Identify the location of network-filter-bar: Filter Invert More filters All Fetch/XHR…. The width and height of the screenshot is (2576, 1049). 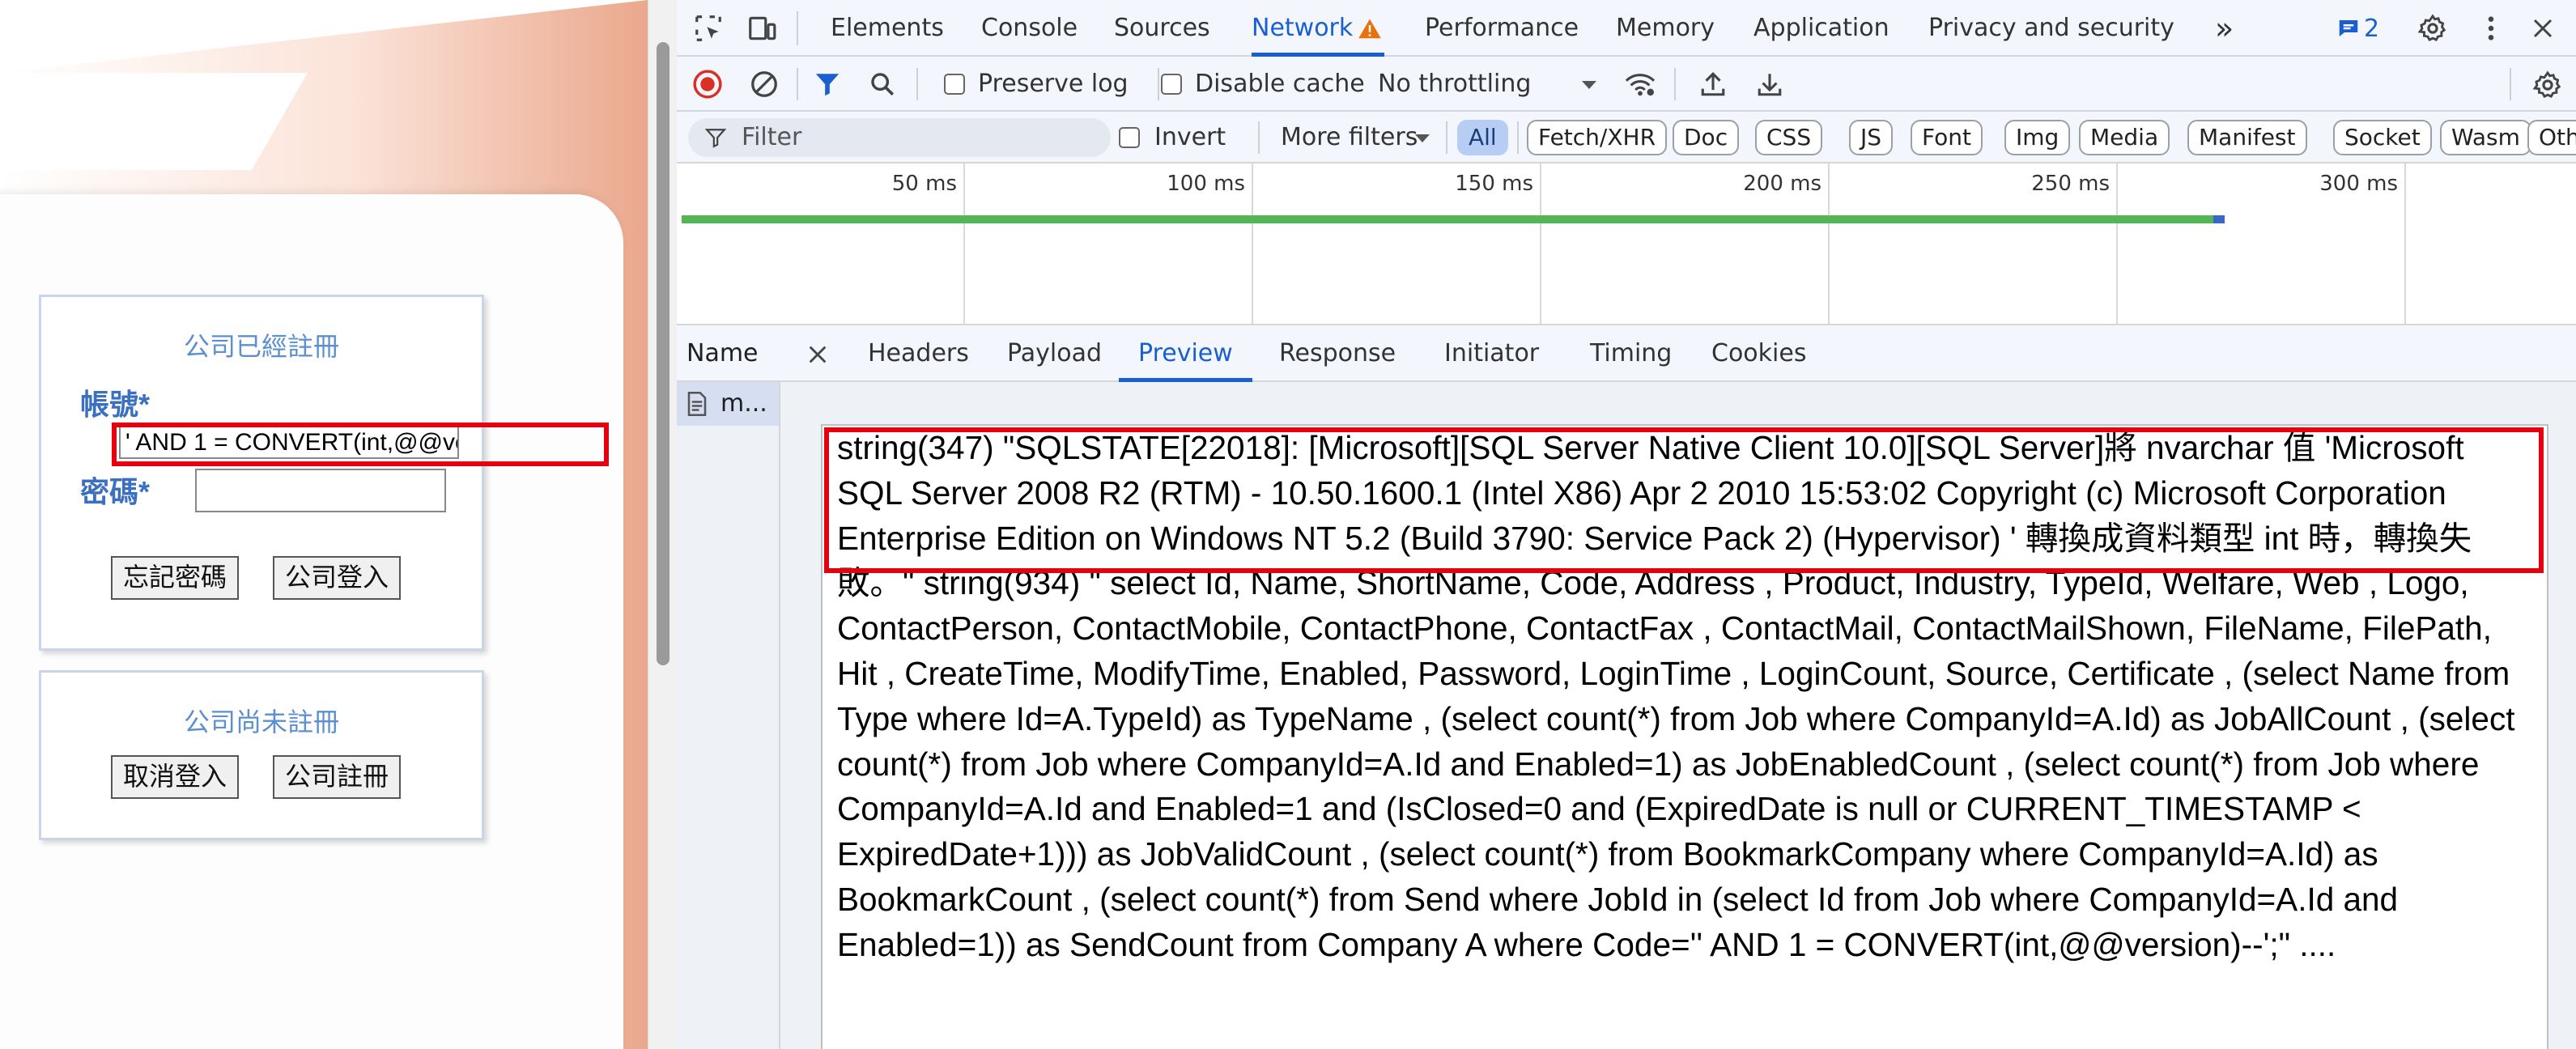
(1626, 138).